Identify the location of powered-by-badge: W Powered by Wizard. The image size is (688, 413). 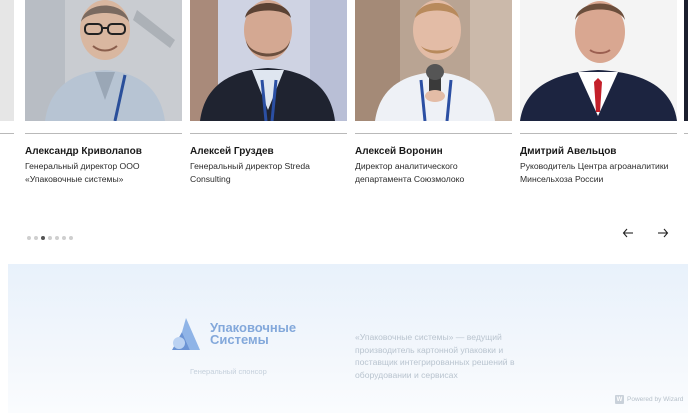
(649, 399).